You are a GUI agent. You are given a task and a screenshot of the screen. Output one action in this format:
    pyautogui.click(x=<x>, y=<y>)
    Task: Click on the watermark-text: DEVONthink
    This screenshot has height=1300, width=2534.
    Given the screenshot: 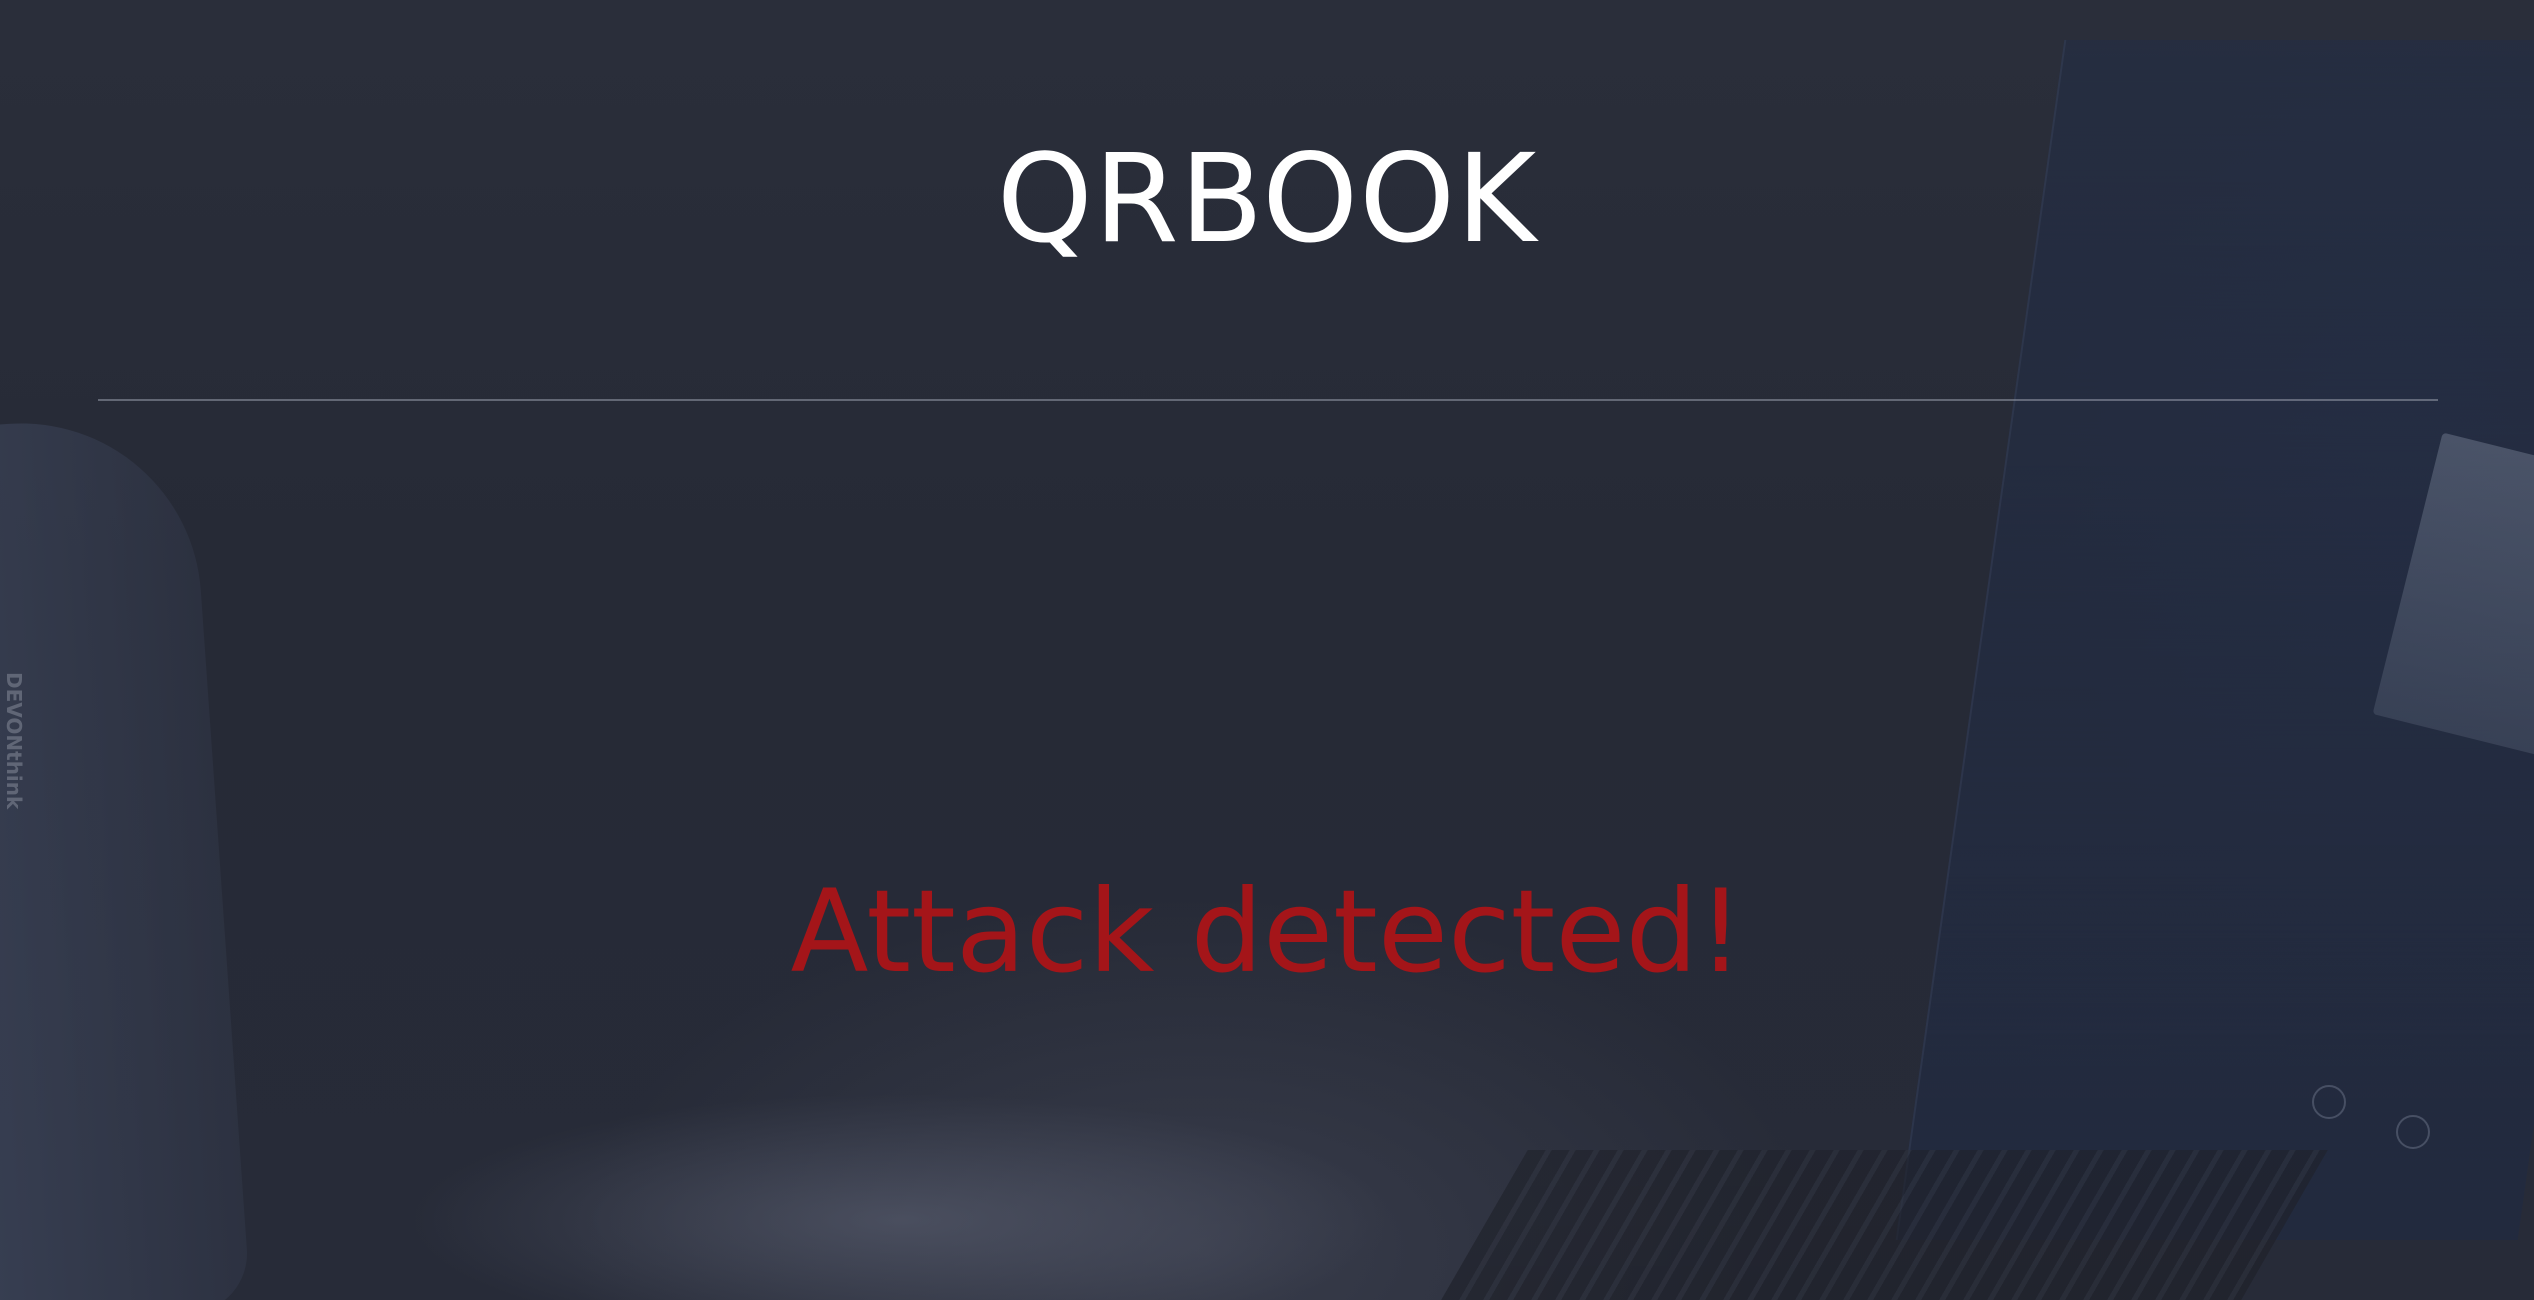 What is the action you would take?
    pyautogui.click(x=14, y=741)
    